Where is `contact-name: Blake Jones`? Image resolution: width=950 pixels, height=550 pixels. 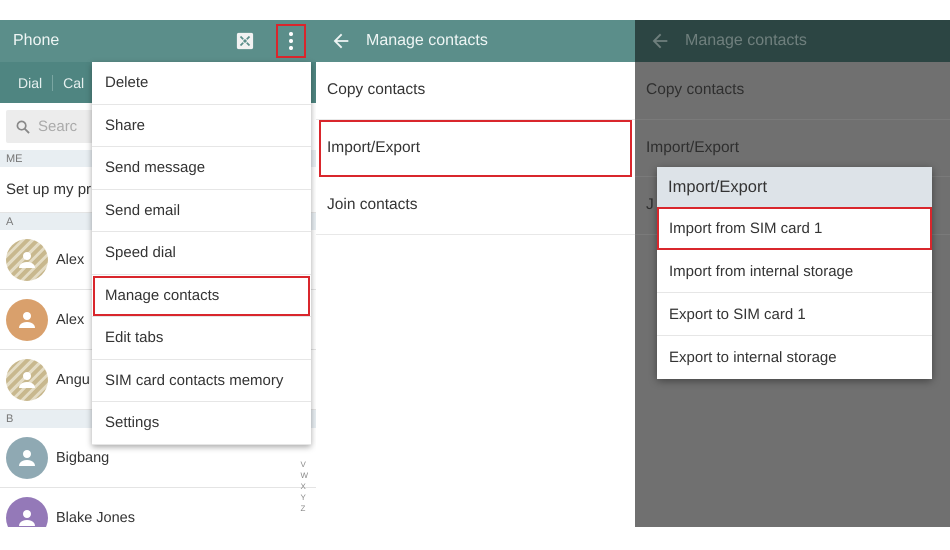 contact-name: Blake Jones is located at coordinates (95, 518).